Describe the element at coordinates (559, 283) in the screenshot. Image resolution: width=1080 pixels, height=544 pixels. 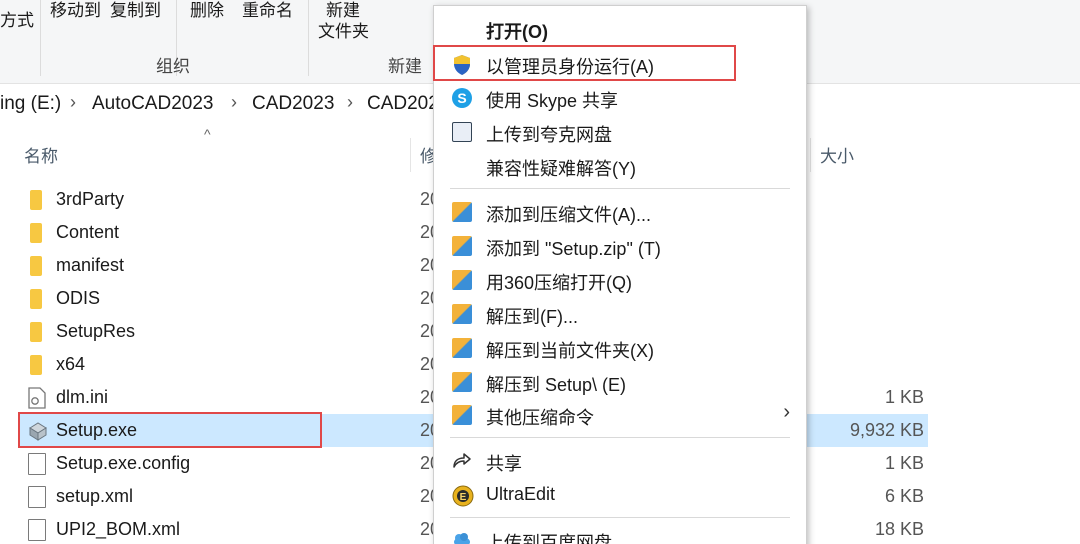
I see `menu-item-label: 用360压缩打开(Q)` at that location.